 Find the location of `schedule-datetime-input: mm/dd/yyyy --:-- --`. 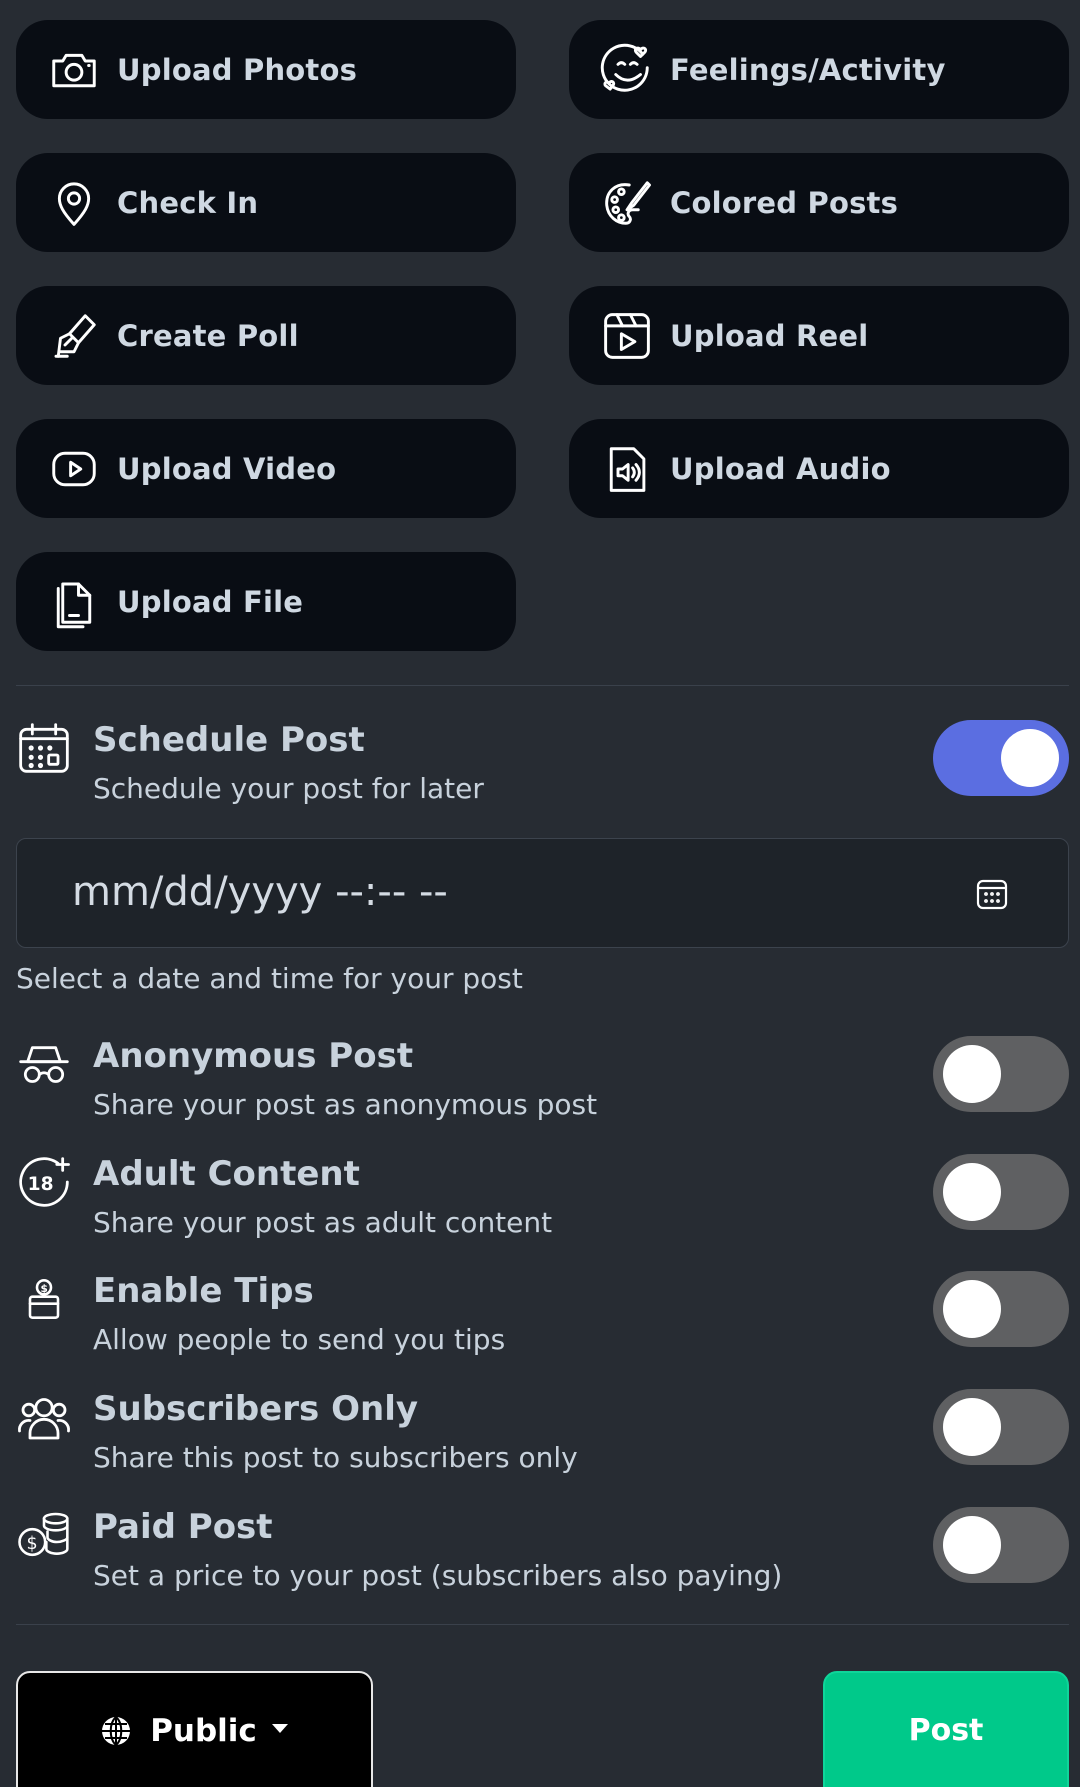

schedule-datetime-input: mm/dd/yyyy --:-- -- is located at coordinates (542, 893).